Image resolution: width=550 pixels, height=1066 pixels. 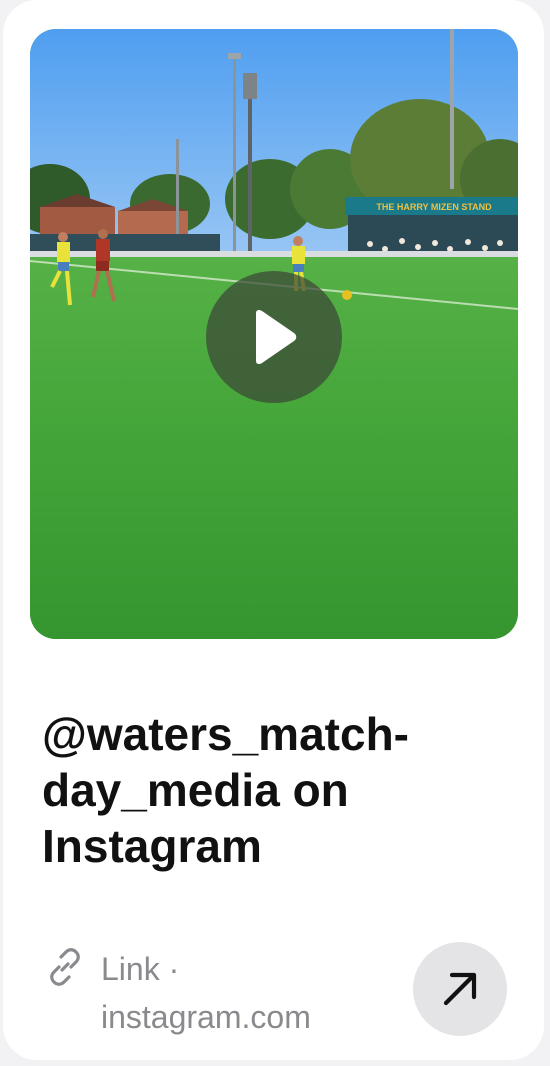 I want to click on arrow-up-right-icon, so click(x=460, y=989).